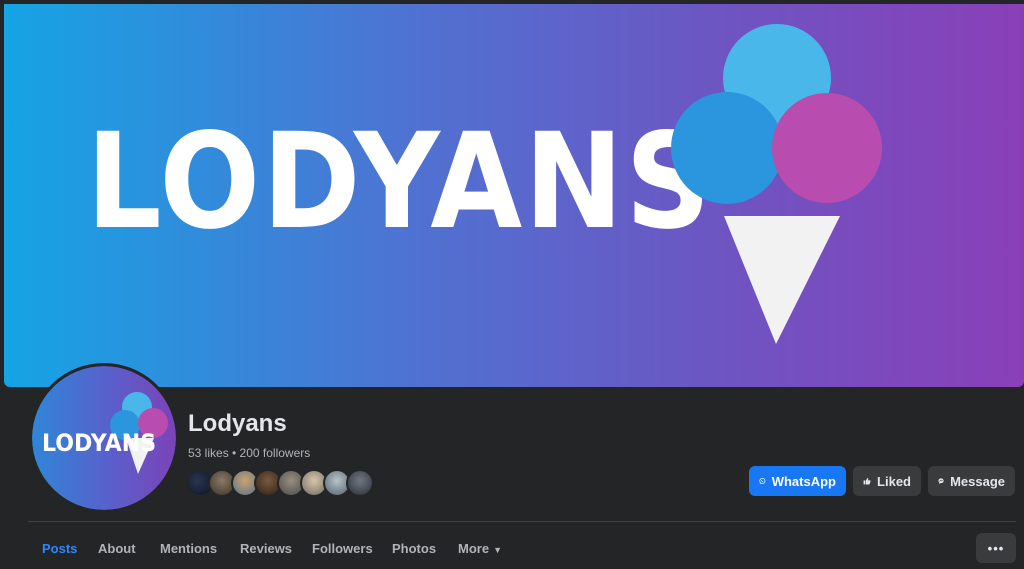  Describe the element at coordinates (776, 184) in the screenshot. I see `ice-cream-logo-icon` at that location.